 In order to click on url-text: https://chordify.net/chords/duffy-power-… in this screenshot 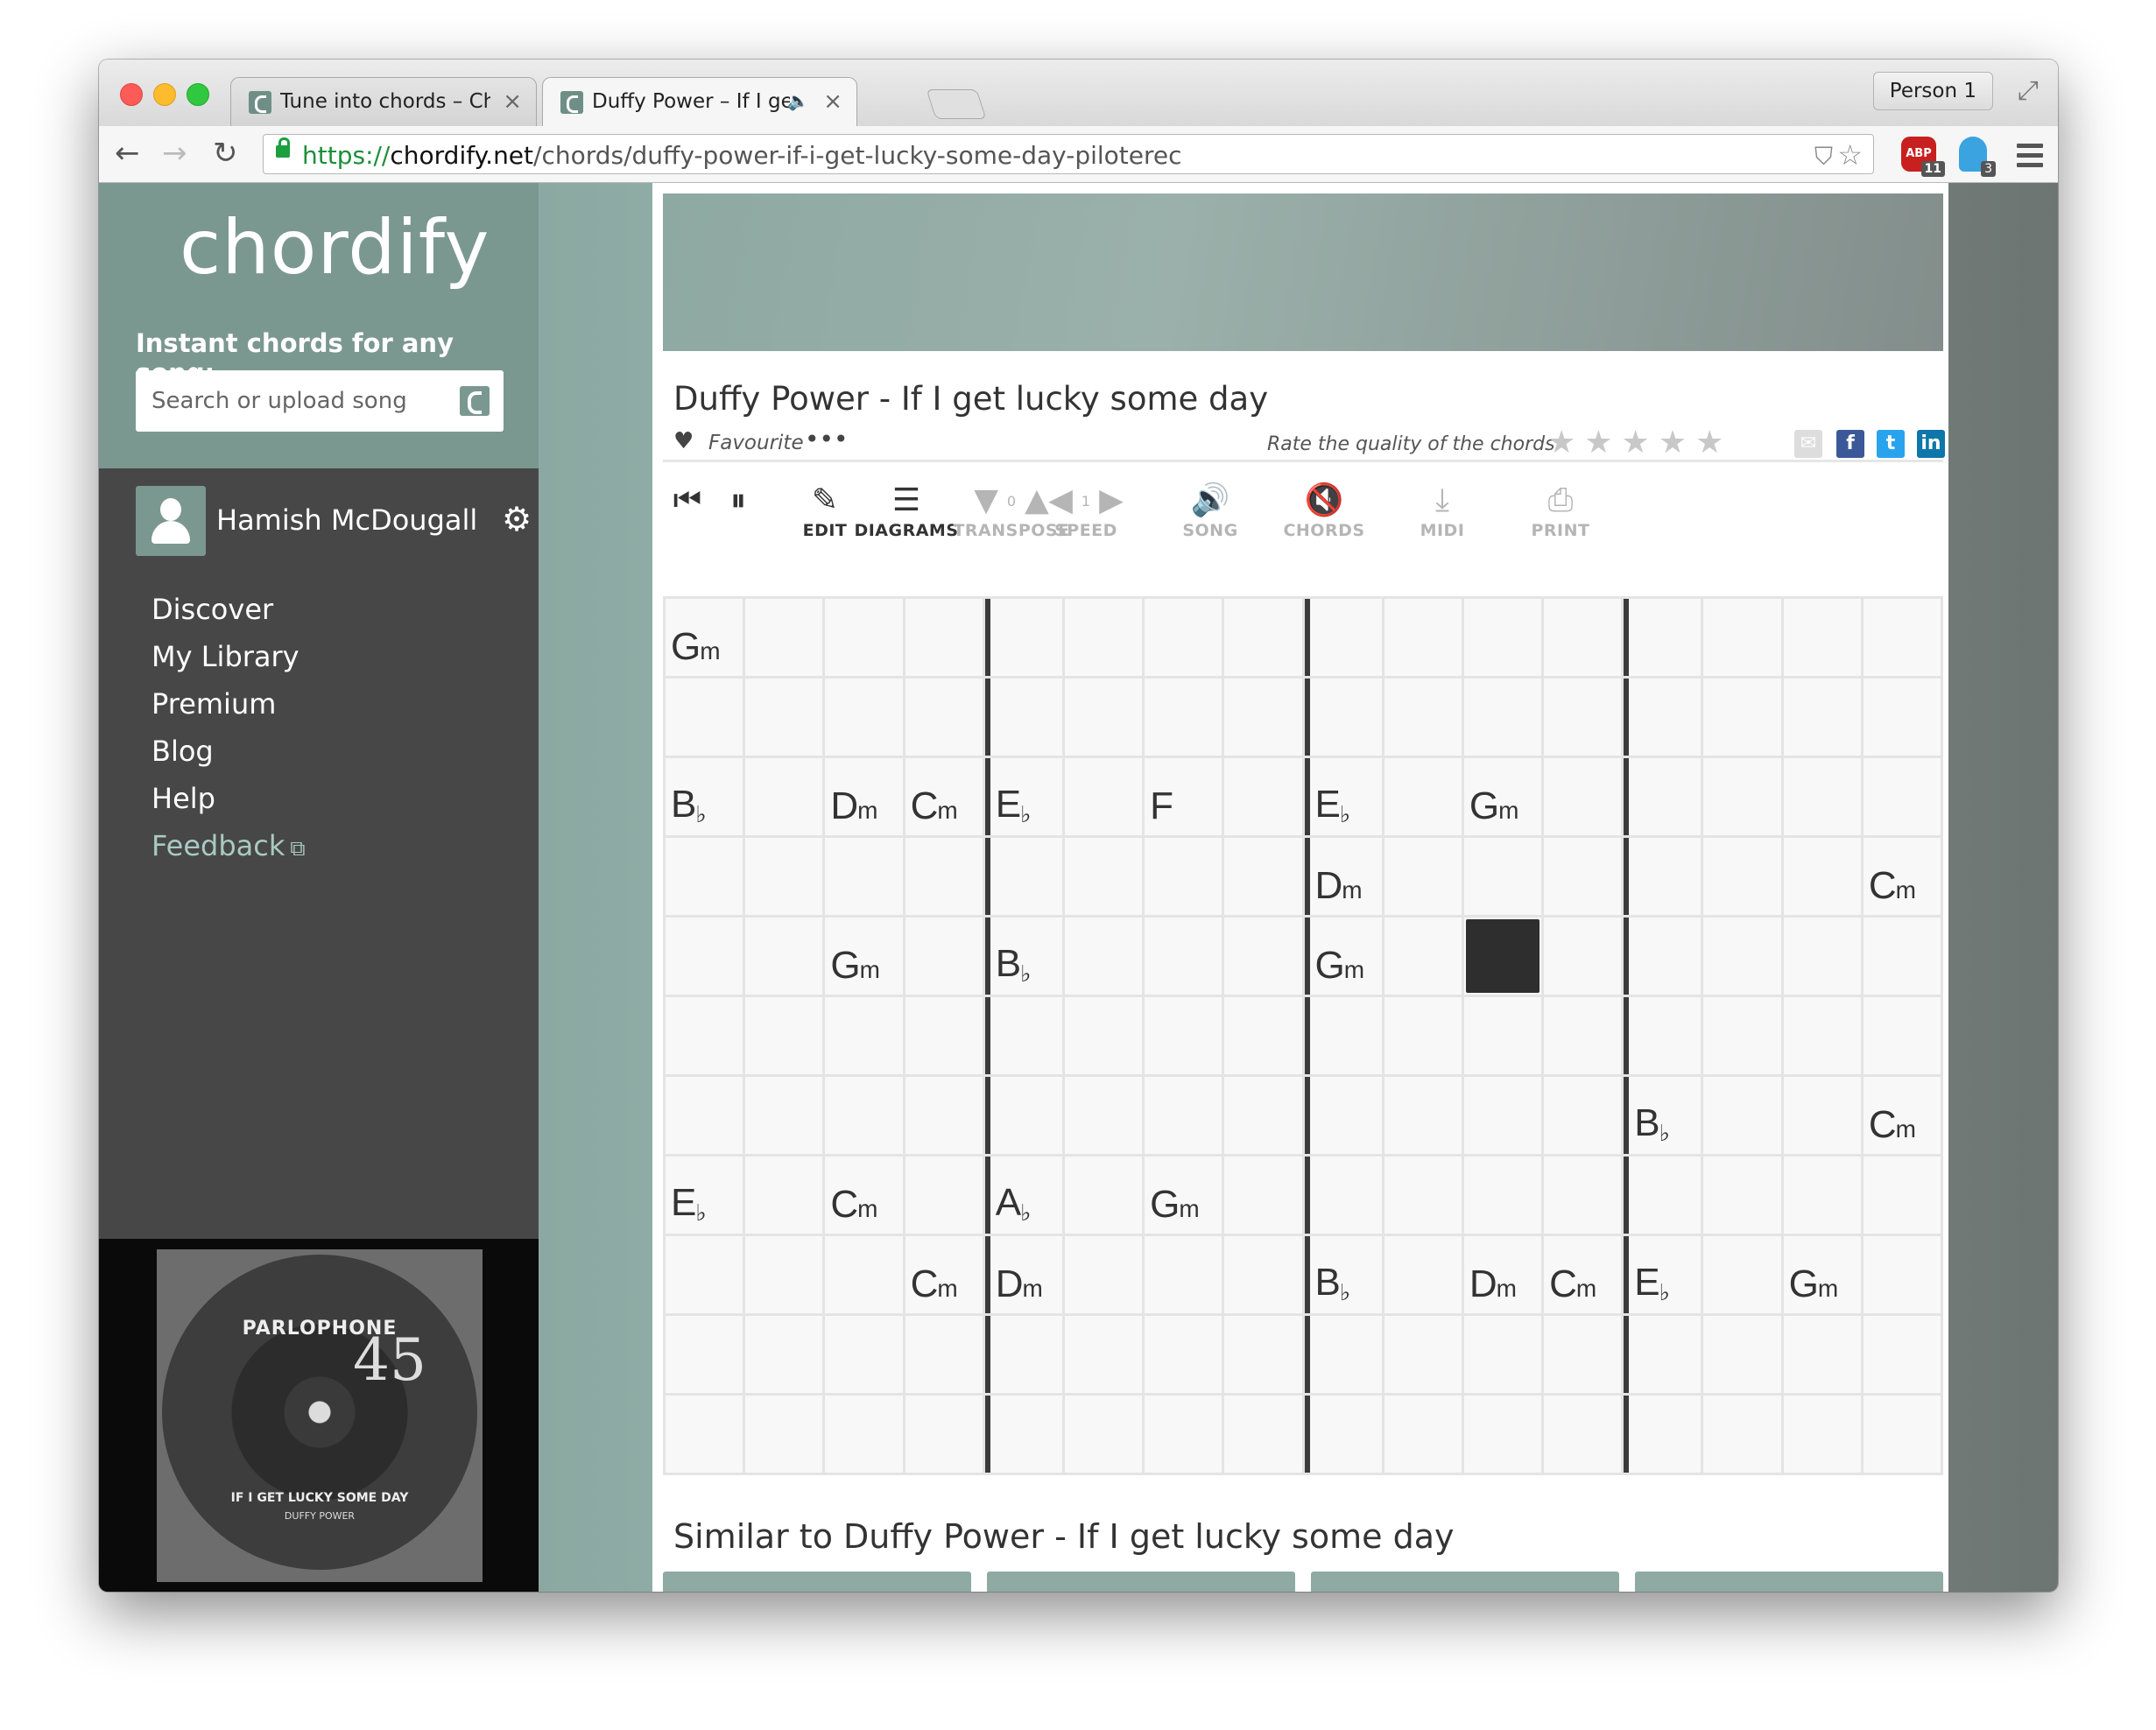, I will do `click(742, 155)`.